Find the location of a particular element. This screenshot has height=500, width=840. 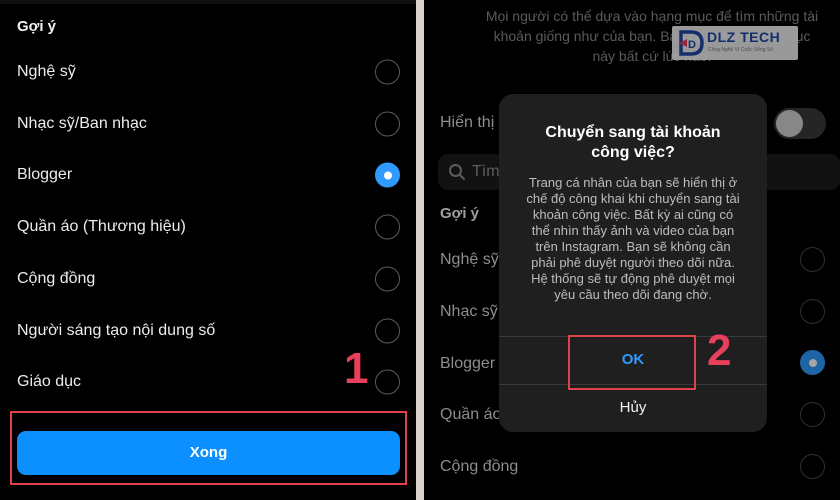

dialog-message-line: yêu cầu theo dõi đang chờ. is located at coordinates (633, 294).